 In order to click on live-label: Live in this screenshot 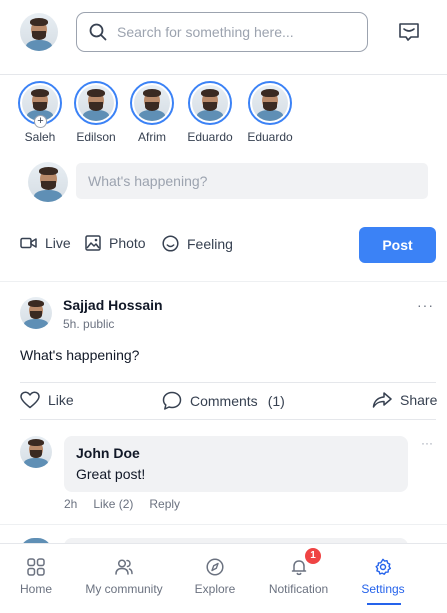, I will do `click(58, 243)`.